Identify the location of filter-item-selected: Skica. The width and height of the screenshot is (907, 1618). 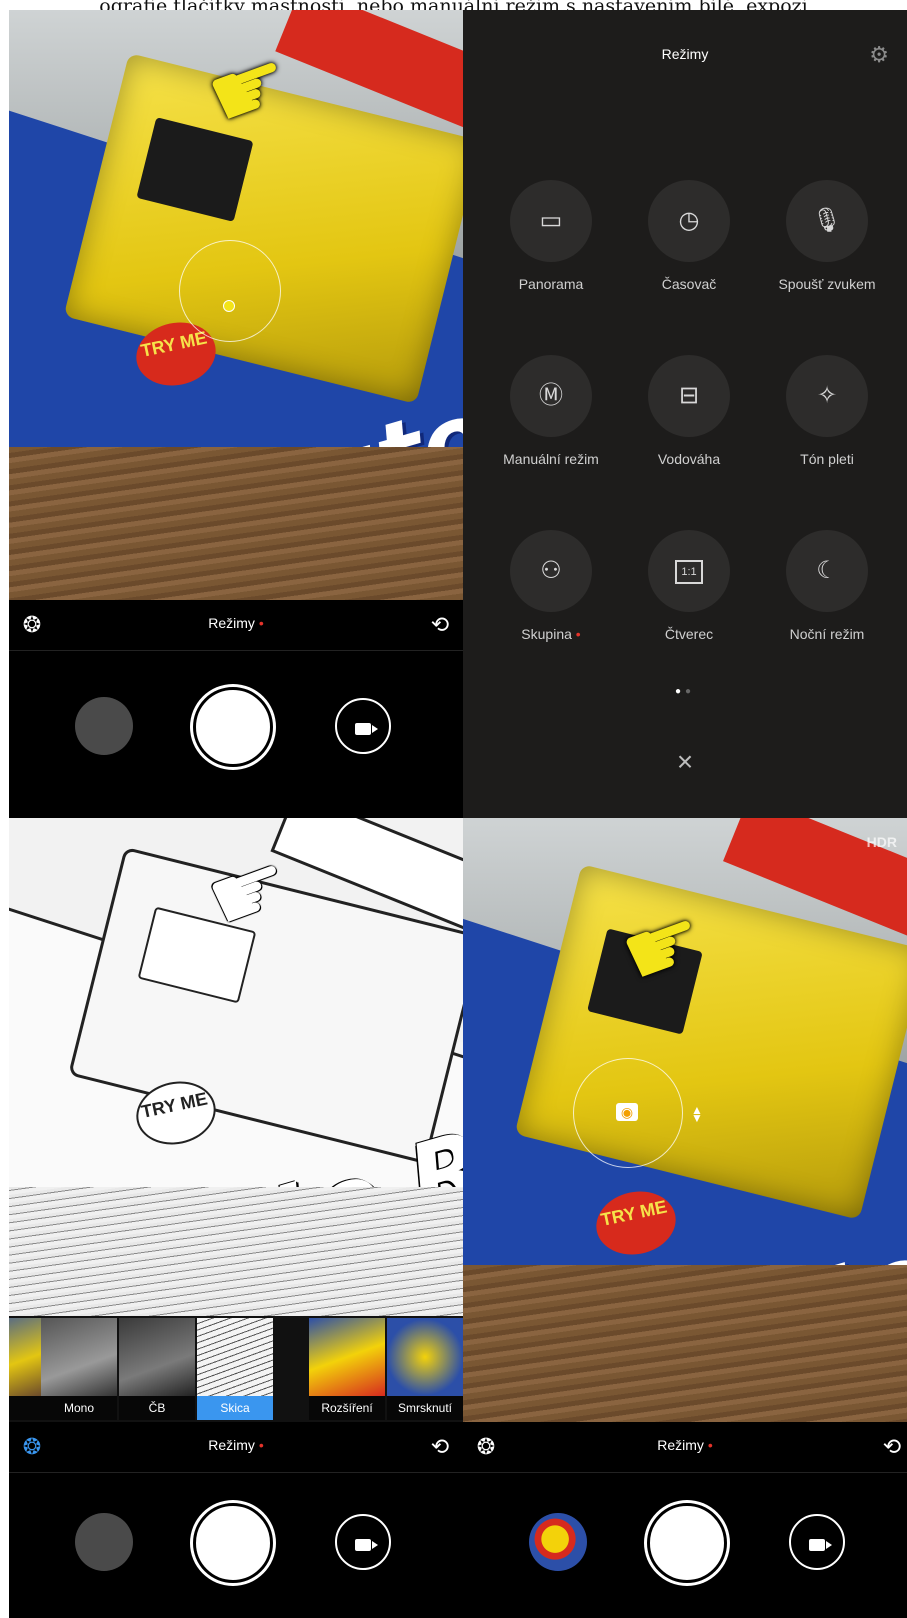
(235, 1369).